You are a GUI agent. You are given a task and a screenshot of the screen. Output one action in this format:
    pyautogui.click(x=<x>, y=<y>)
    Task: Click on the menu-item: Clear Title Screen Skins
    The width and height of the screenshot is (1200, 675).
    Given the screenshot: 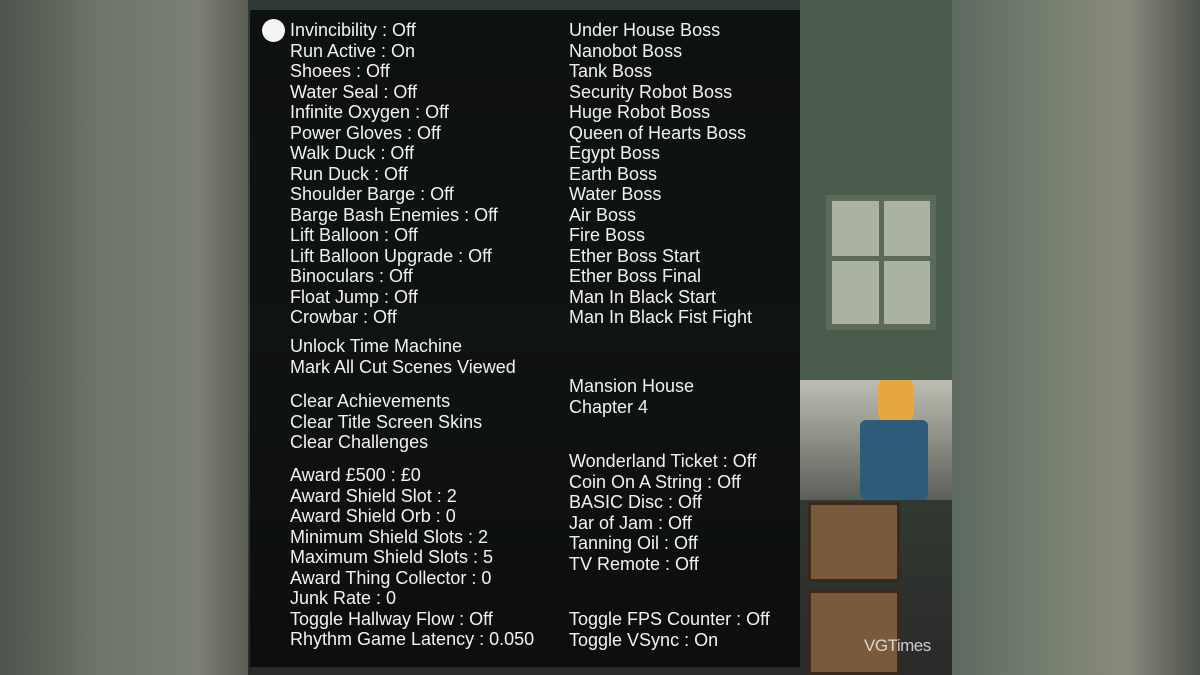 What is the action you would take?
    pyautogui.click(x=386, y=422)
    